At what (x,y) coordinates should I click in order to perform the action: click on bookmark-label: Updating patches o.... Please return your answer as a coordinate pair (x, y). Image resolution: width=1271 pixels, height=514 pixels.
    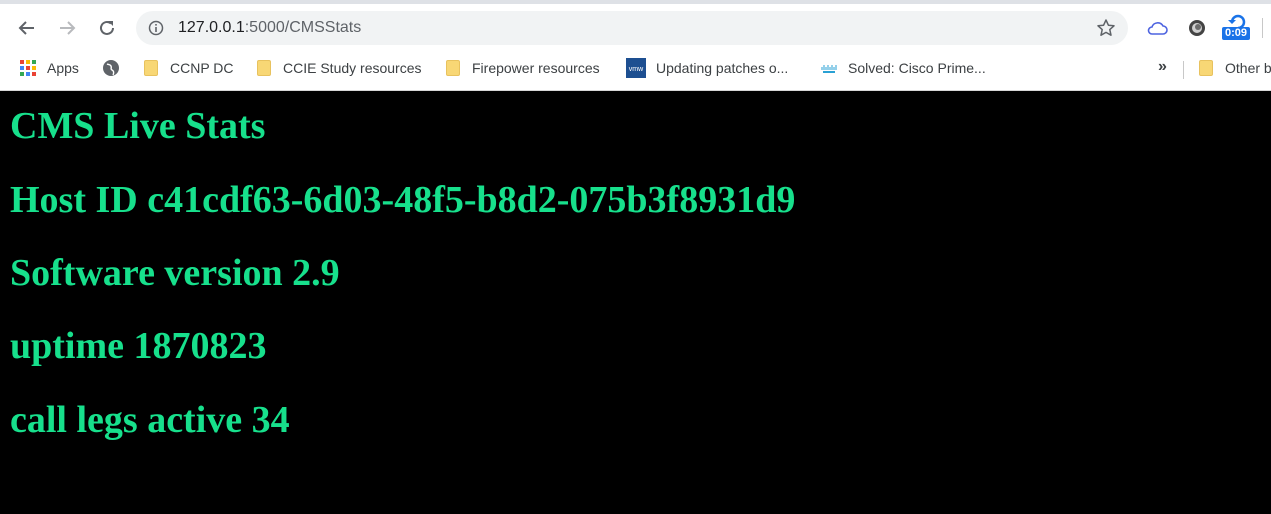
    Looking at the image, I should click on (722, 68).